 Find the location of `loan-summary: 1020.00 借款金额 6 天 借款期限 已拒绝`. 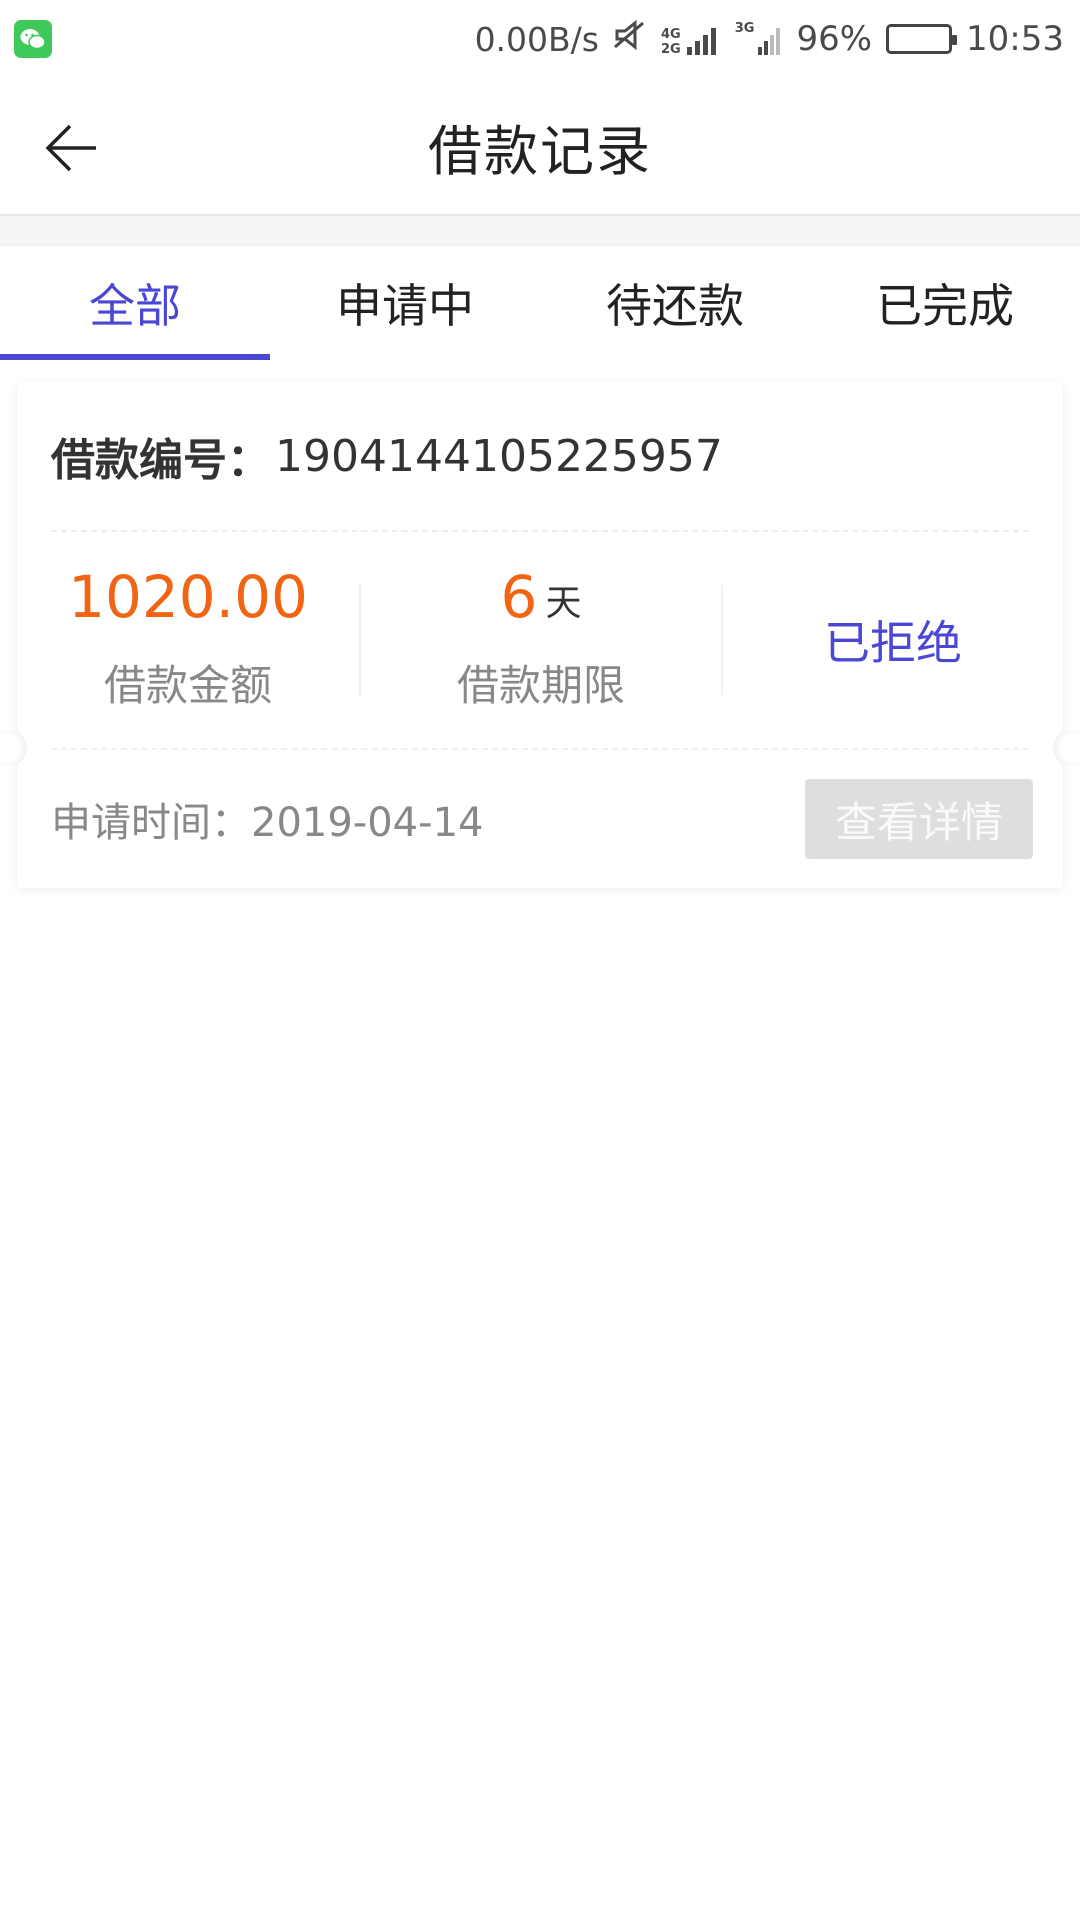

loan-summary: 1020.00 借款金额 6 天 借款期限 已拒绝 is located at coordinates (540, 640).